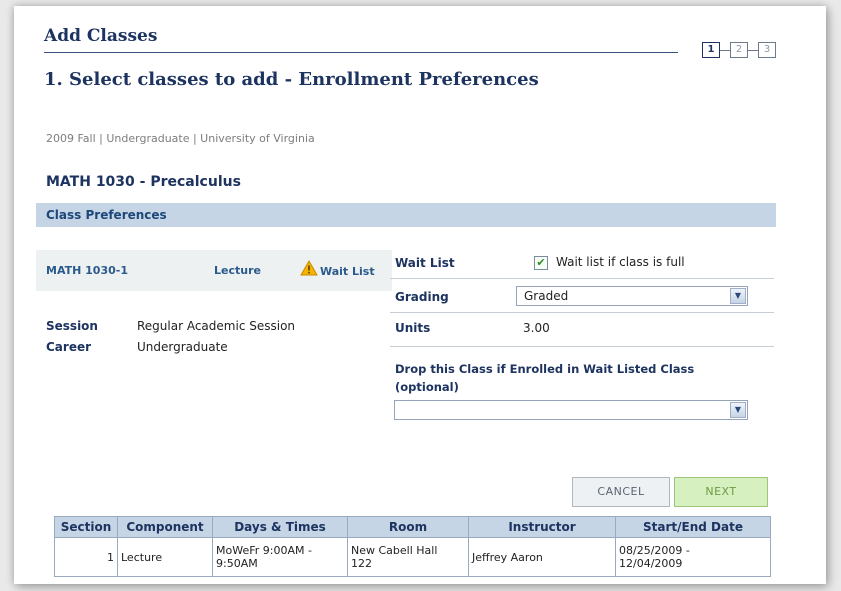 The width and height of the screenshot is (841, 591). I want to click on wait-list-checkbox-label: Wait list if class is full, so click(620, 262).